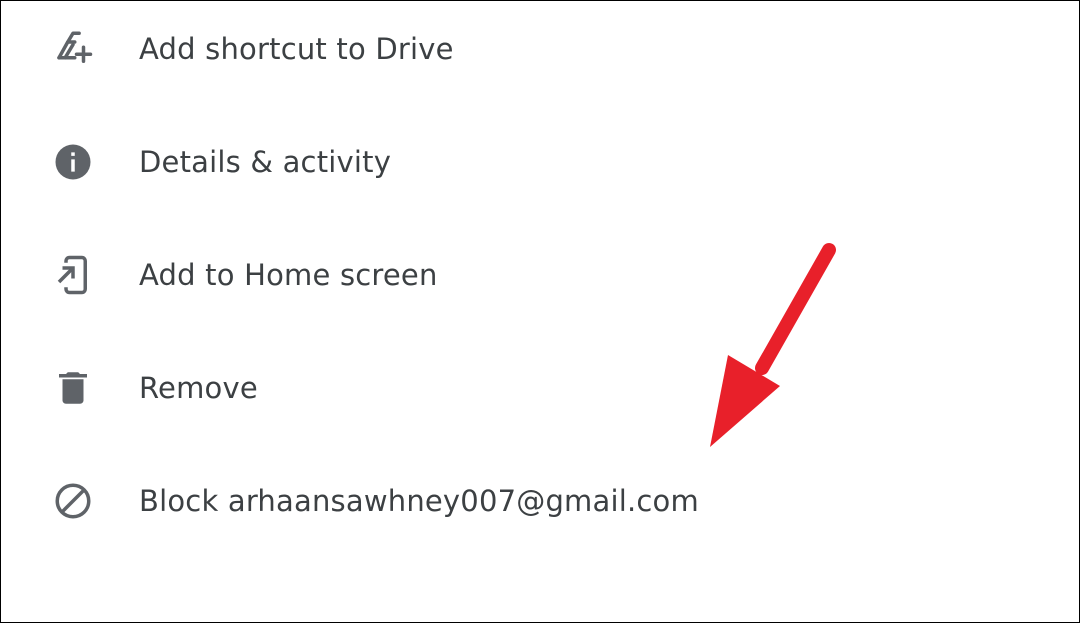 This screenshot has width=1080, height=623. I want to click on menu-item-label: Add to Home screen, so click(288, 274).